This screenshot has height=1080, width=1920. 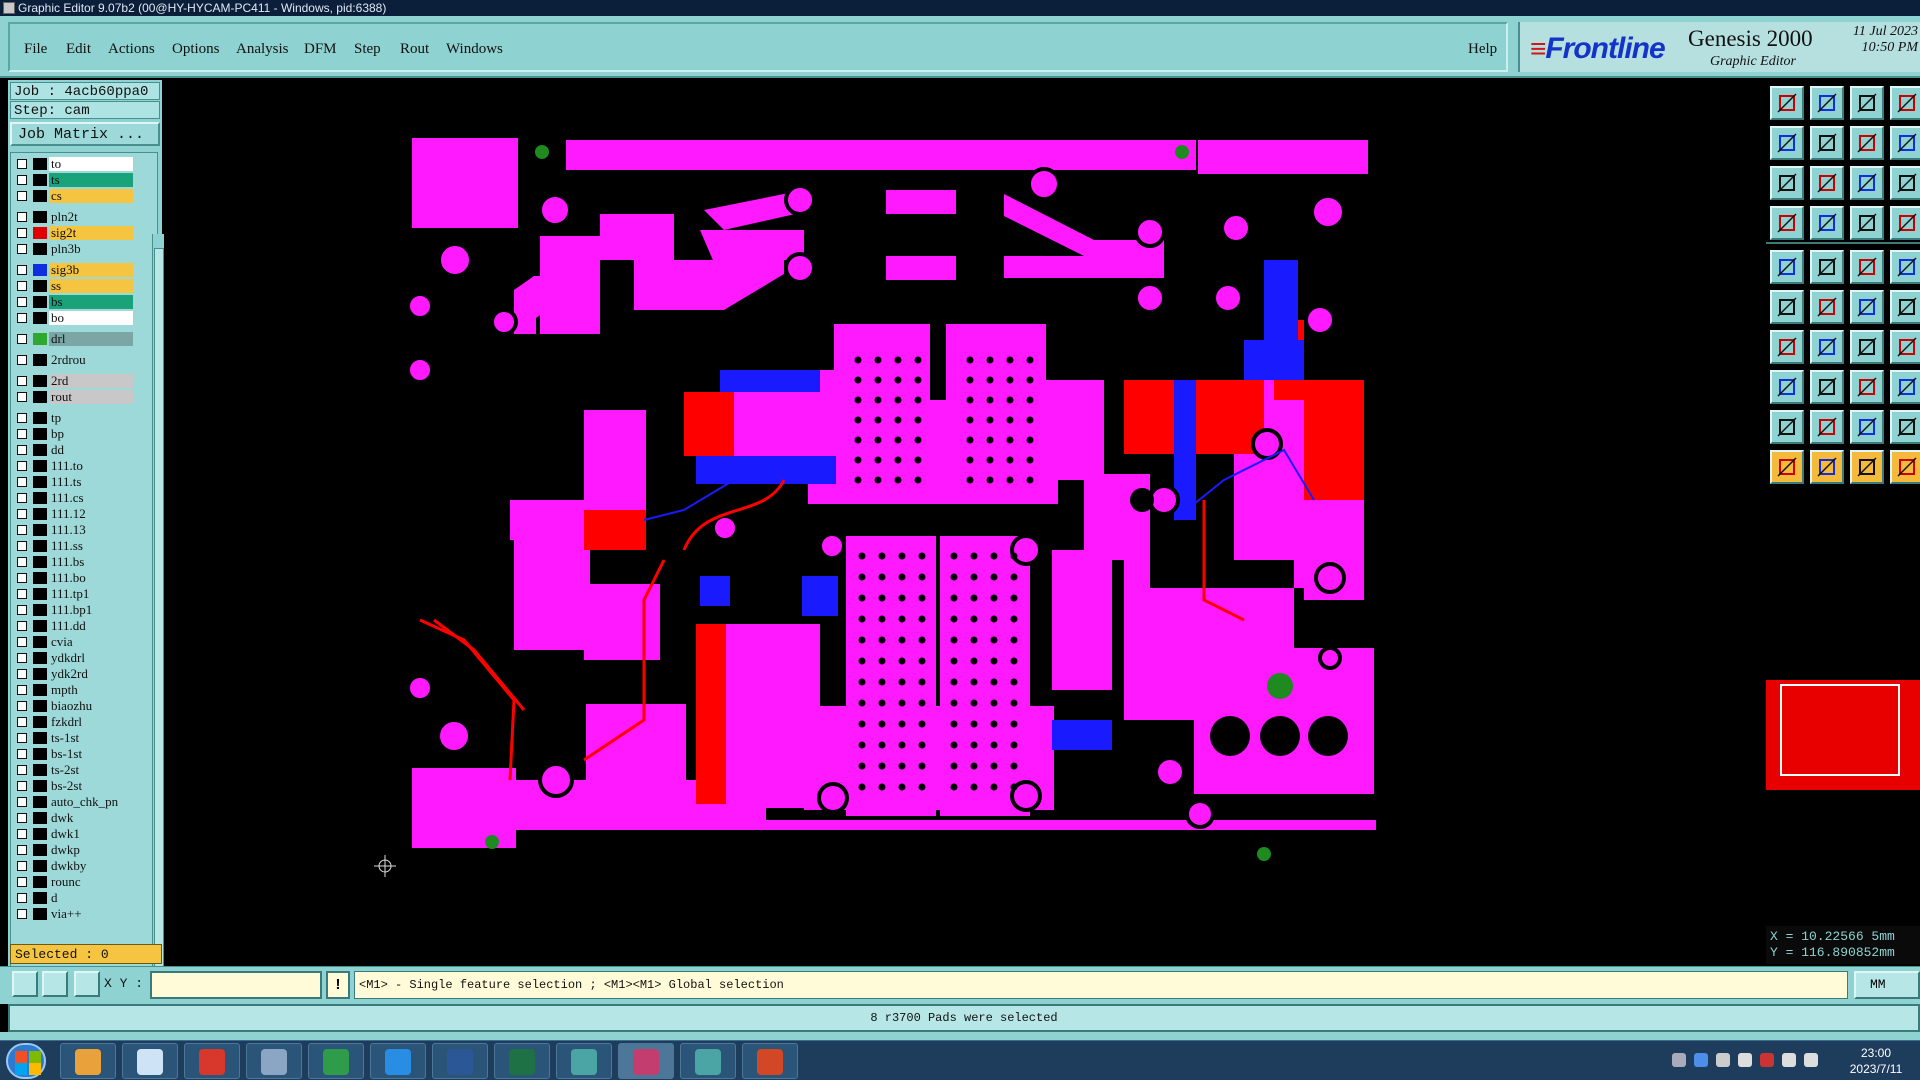 What do you see at coordinates (1905, 307) in the screenshot?
I see `arc-tool` at bounding box center [1905, 307].